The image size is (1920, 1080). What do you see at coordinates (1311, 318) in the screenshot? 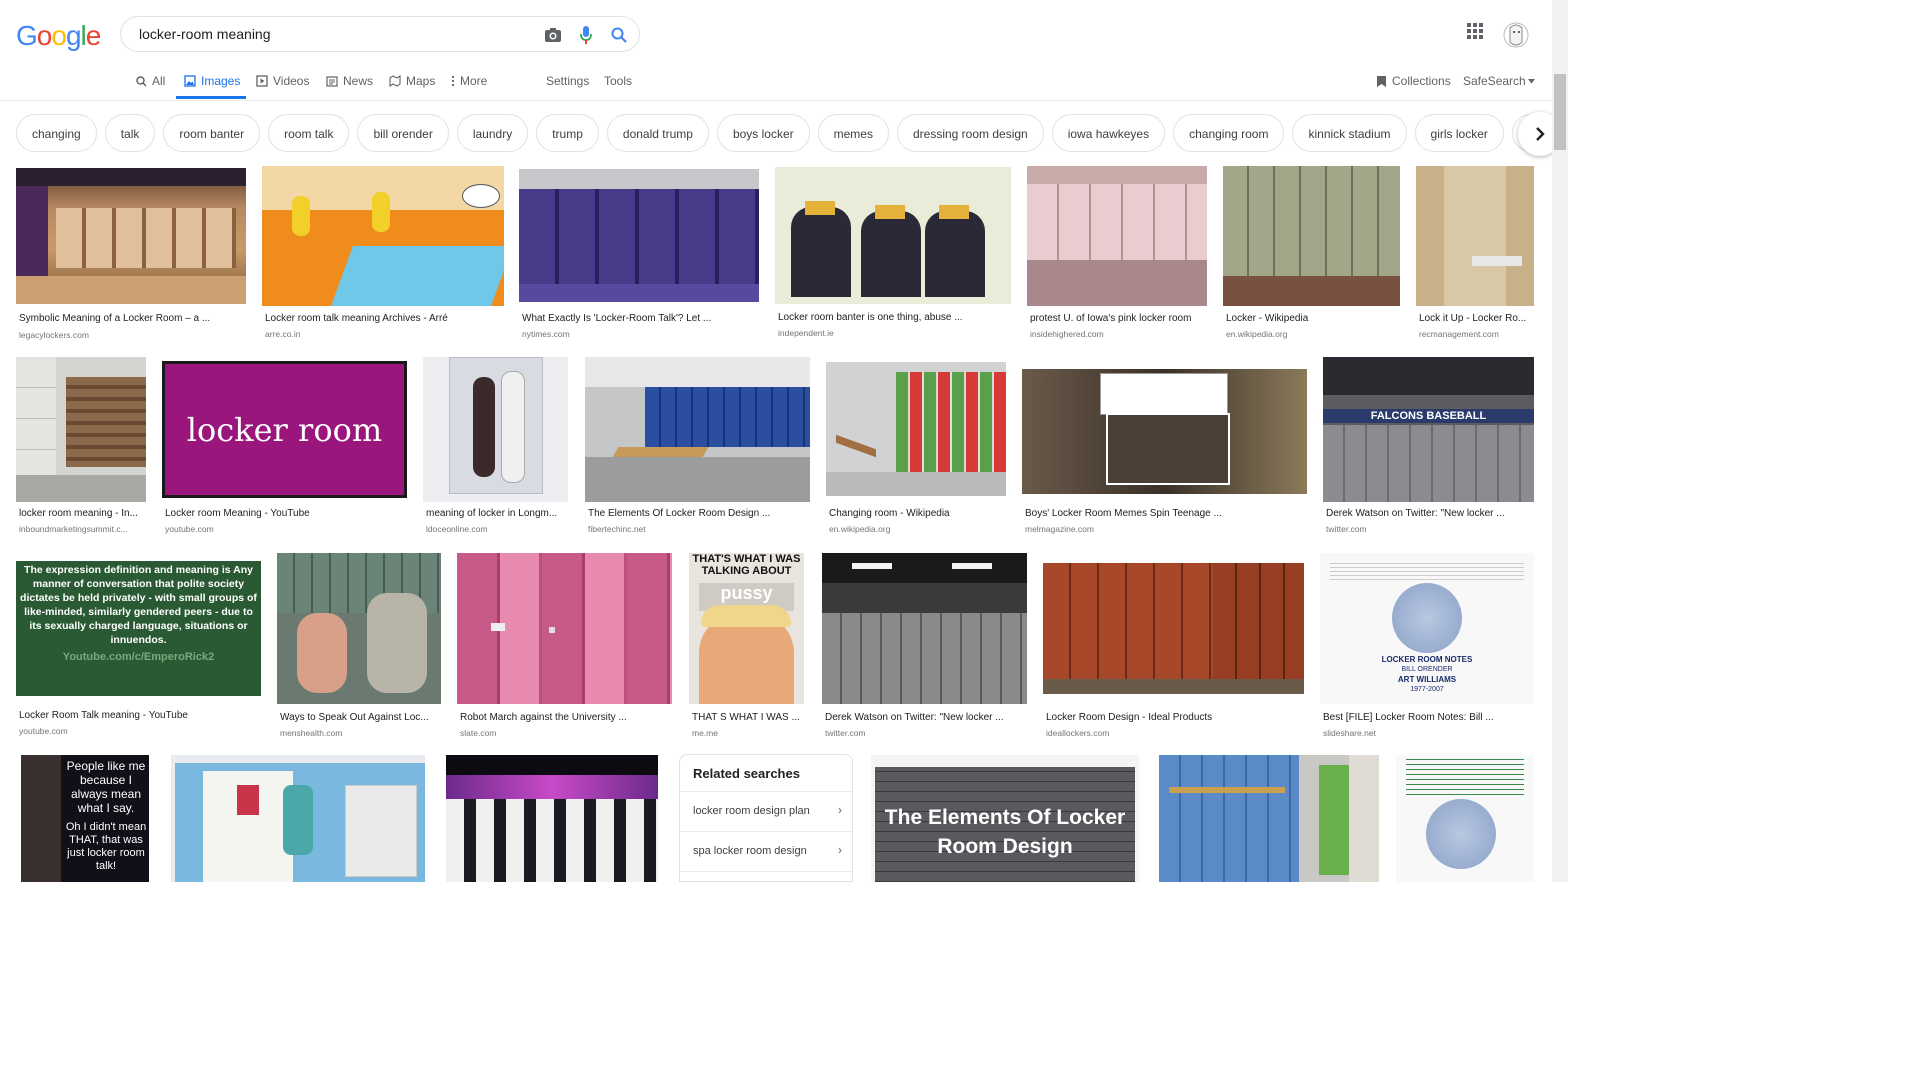
I see `result-caption: Locker - Wikipedia` at bounding box center [1311, 318].